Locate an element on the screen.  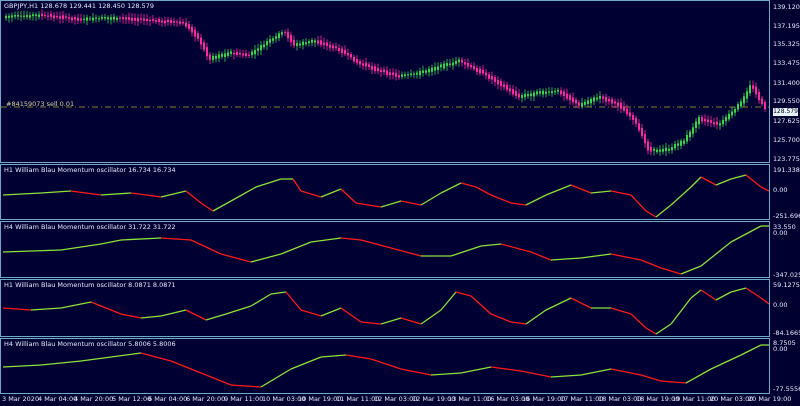
oscillator-axis-min: -251.696 is located at coordinates (786, 216).